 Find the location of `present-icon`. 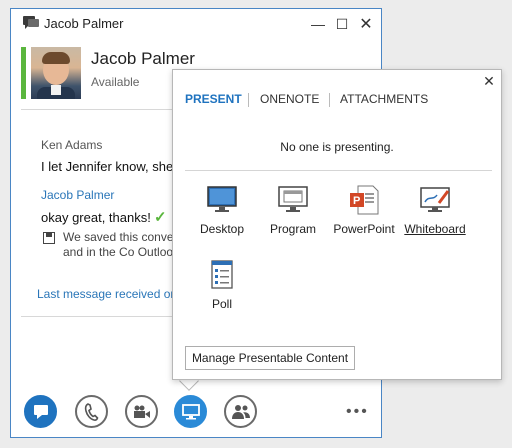

present-icon is located at coordinates (190, 411).